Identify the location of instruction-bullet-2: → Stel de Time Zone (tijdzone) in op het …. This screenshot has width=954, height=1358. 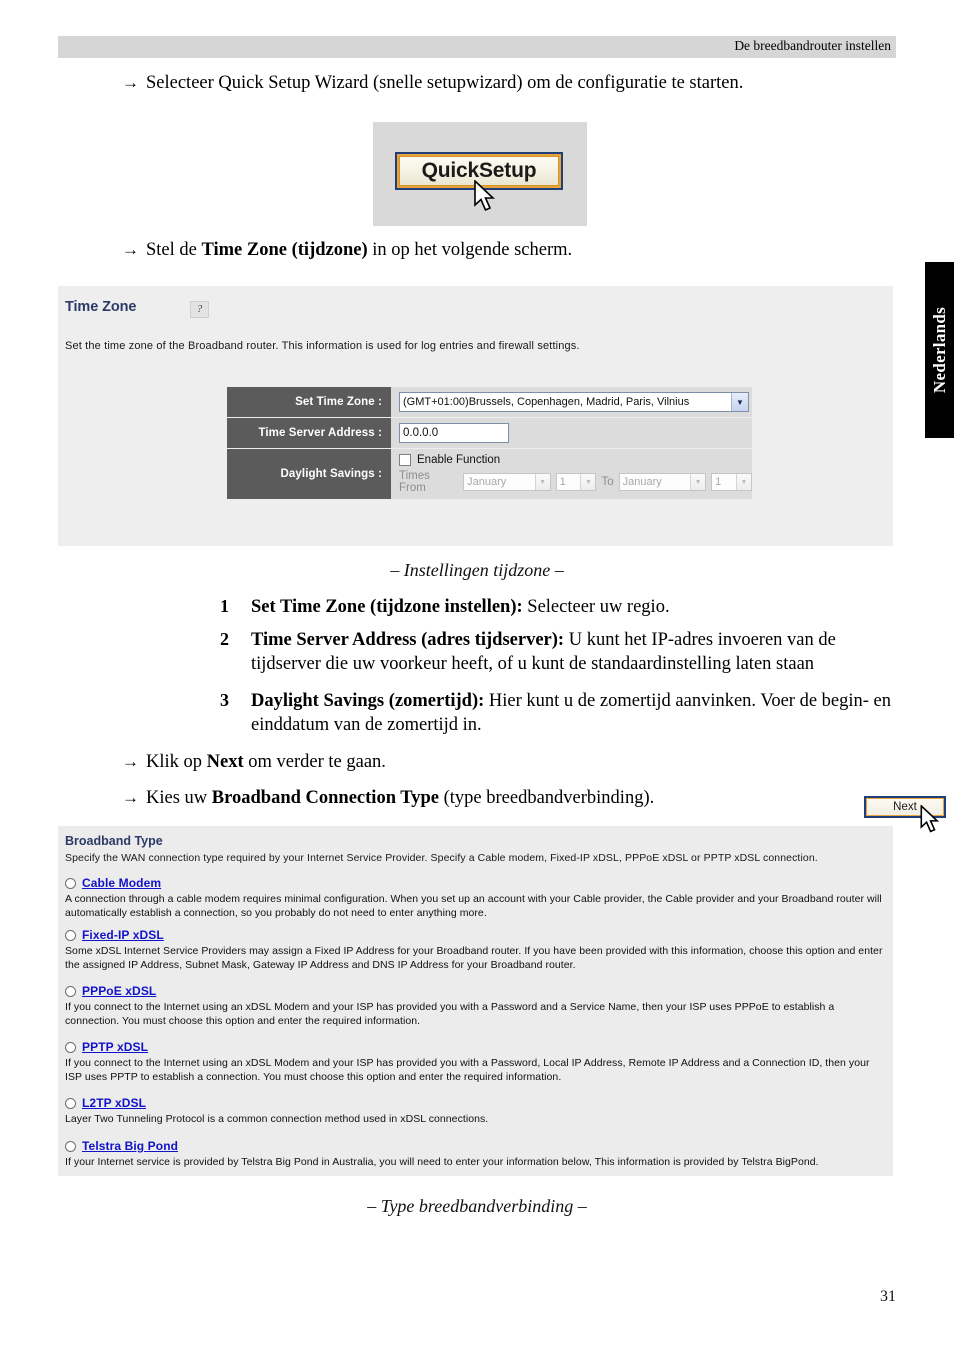
(347, 251).